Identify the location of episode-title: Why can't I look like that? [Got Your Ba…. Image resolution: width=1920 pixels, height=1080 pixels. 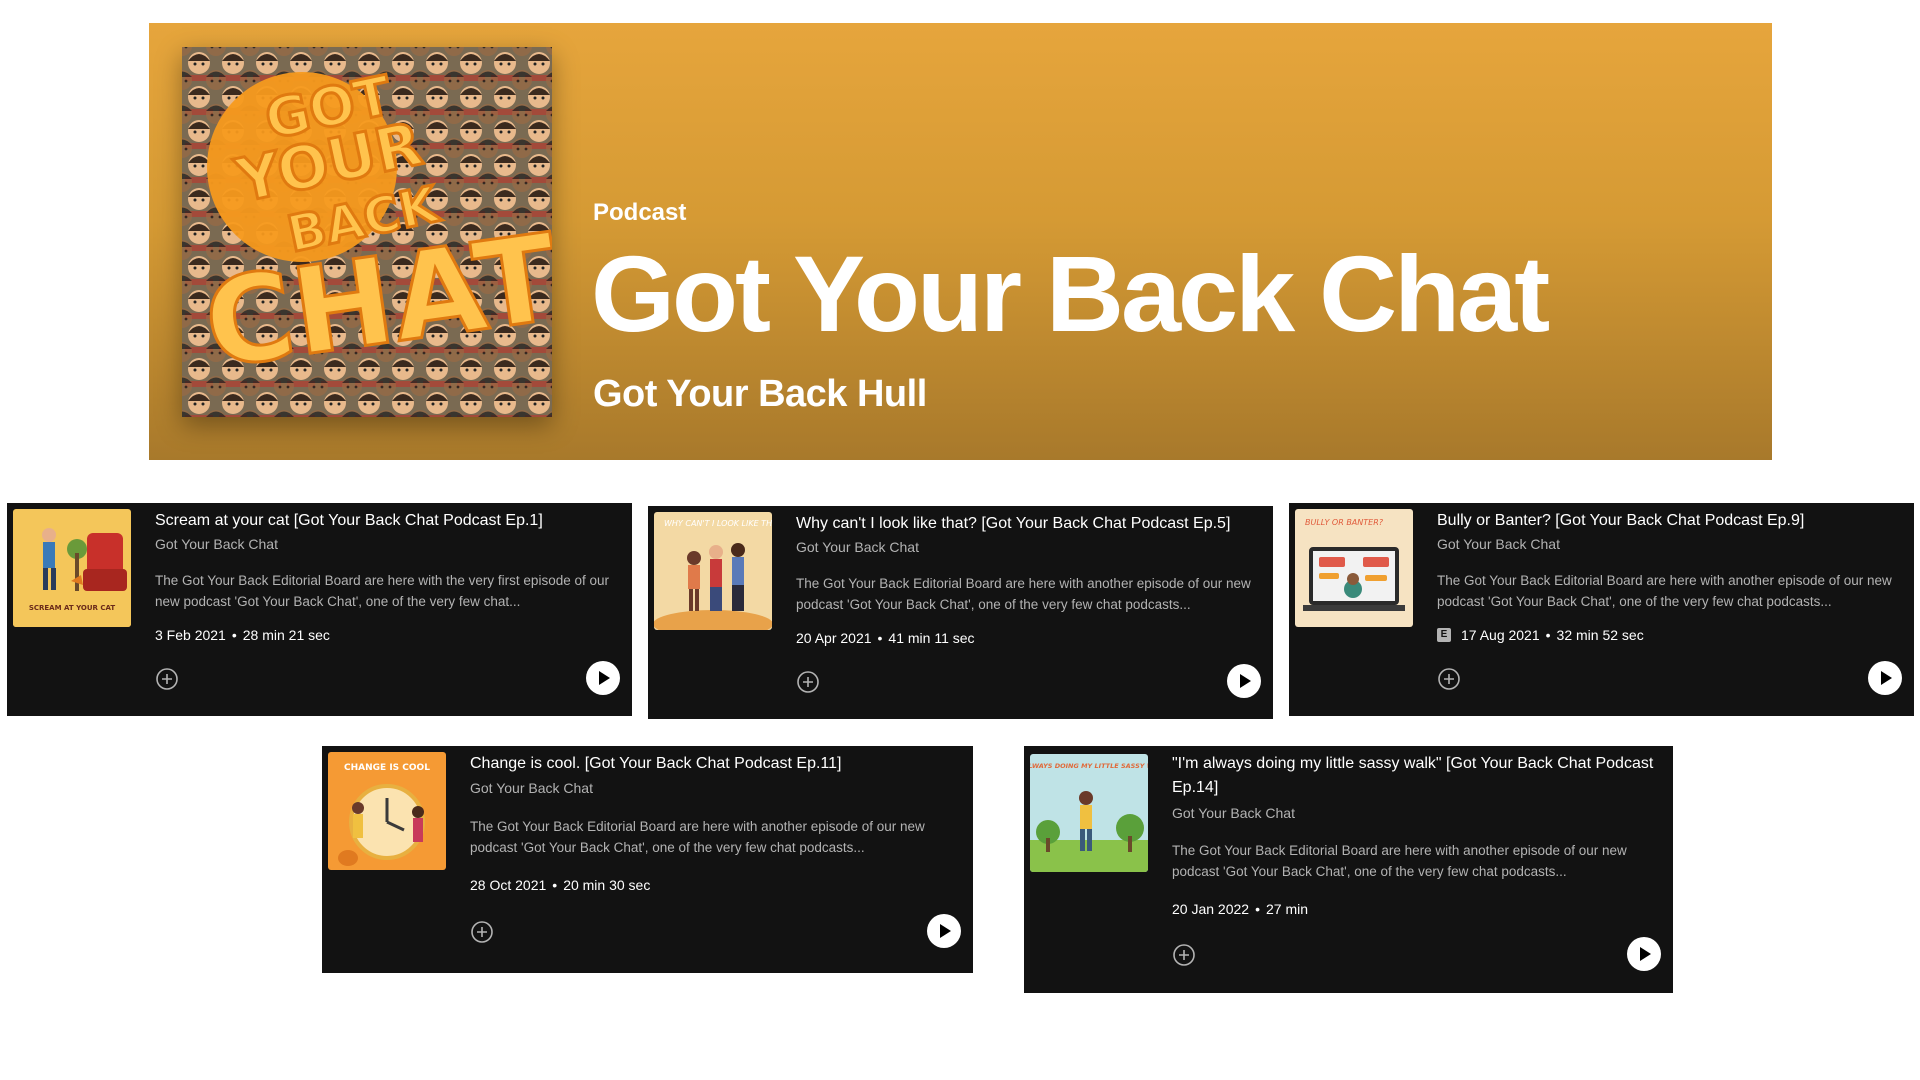
(1027, 524).